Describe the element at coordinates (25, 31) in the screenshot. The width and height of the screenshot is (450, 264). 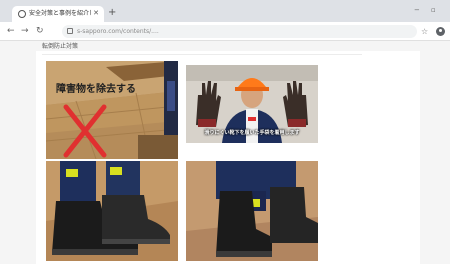
I see `forward-icon: →` at that location.